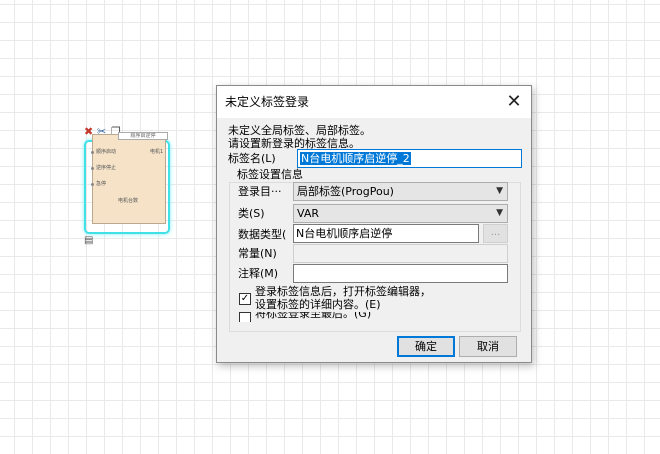  I want to click on label-name-value: N台电机顺序启逆停_2, so click(355, 158).